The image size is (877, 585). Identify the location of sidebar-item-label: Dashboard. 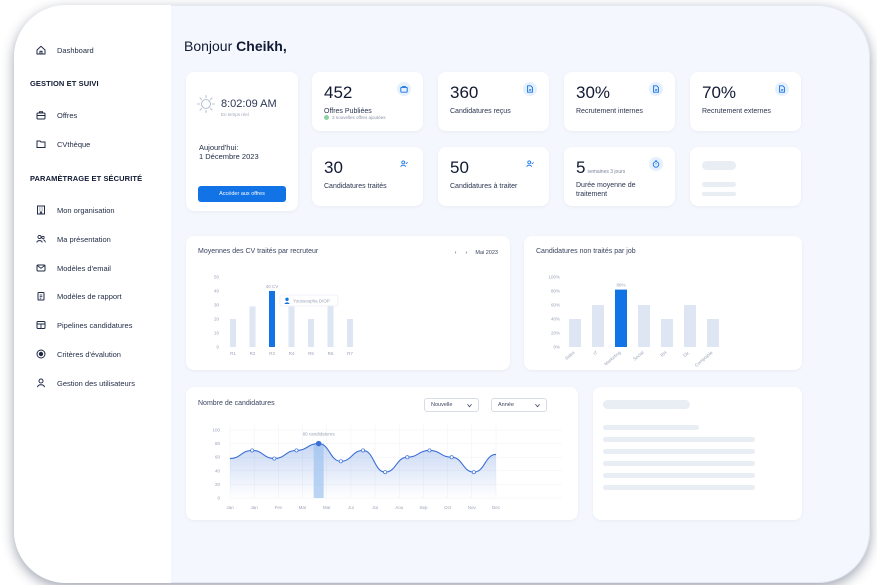
(75, 50).